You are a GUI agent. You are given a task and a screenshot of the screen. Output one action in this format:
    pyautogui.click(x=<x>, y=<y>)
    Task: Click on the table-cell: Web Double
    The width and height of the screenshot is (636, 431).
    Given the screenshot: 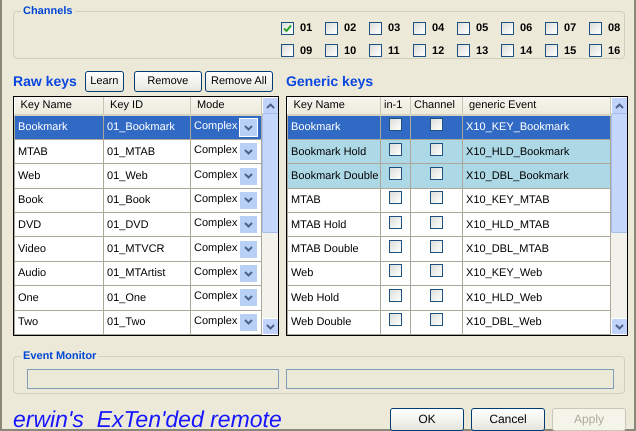 What is the action you would take?
    pyautogui.click(x=334, y=322)
    